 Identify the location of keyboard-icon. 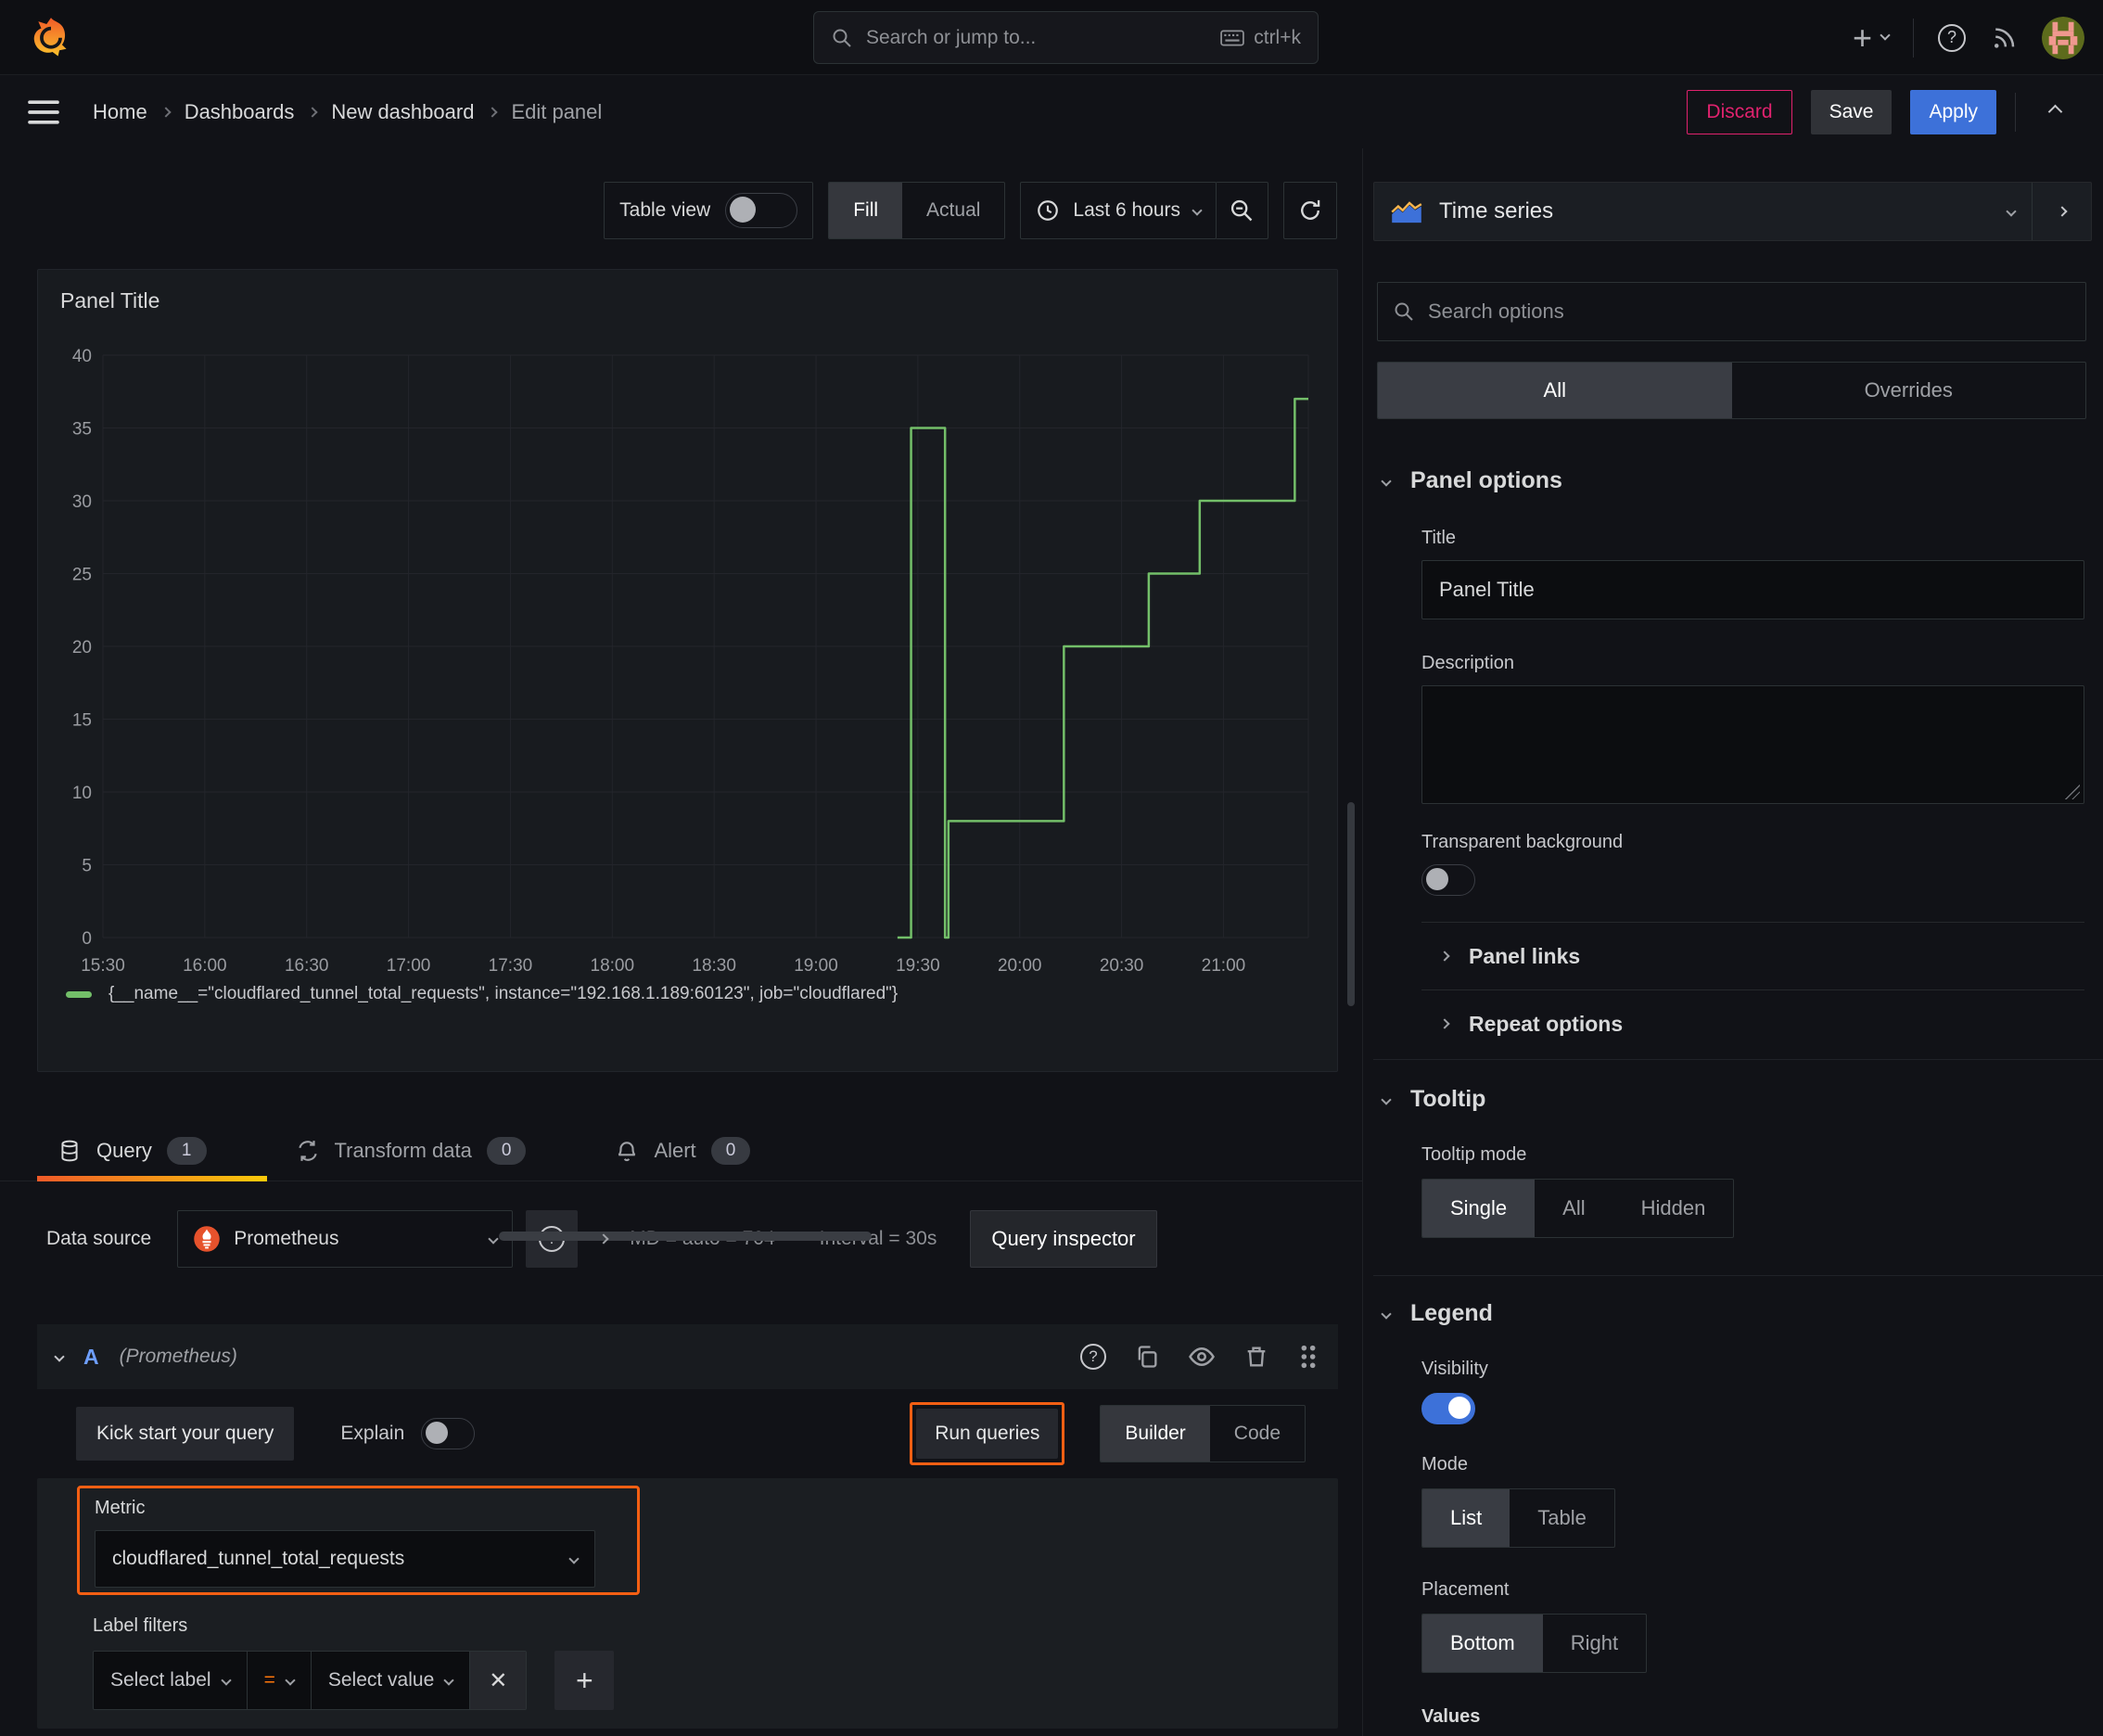
(1232, 37).